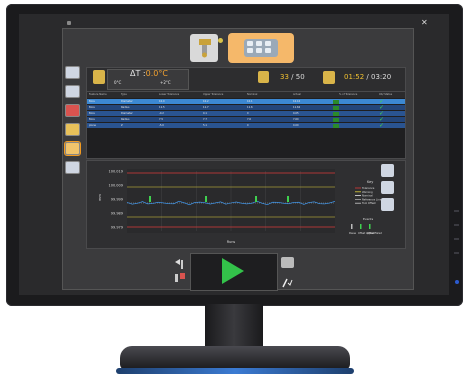 Image resolution: width=465 pixels, height=382 pixels. I want to click on probe-mode-button, so click(204, 48).